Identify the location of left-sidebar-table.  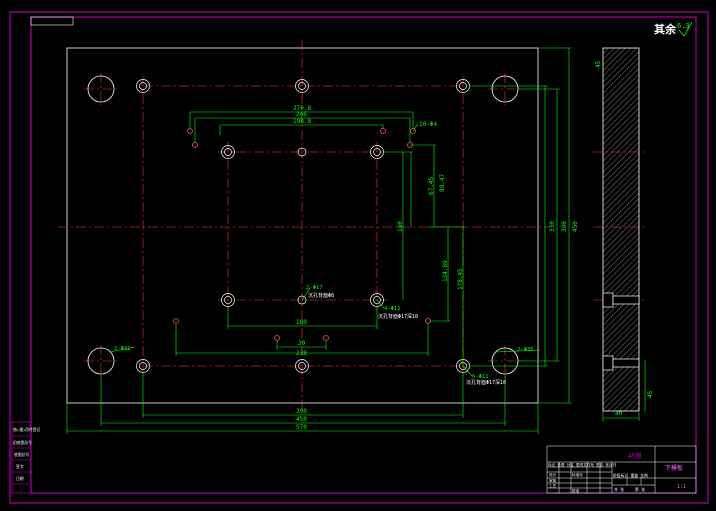
(21, 457).